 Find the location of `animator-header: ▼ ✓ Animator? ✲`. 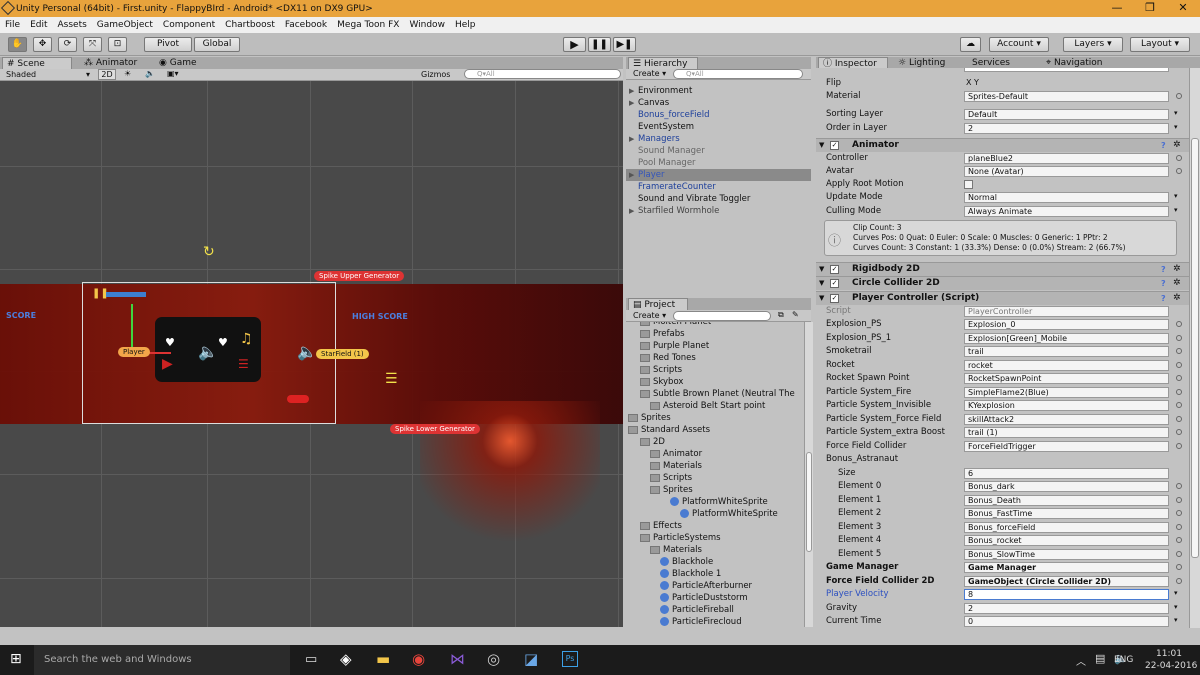

animator-header: ▼ ✓ Animator? ✲ is located at coordinates (1002, 145).